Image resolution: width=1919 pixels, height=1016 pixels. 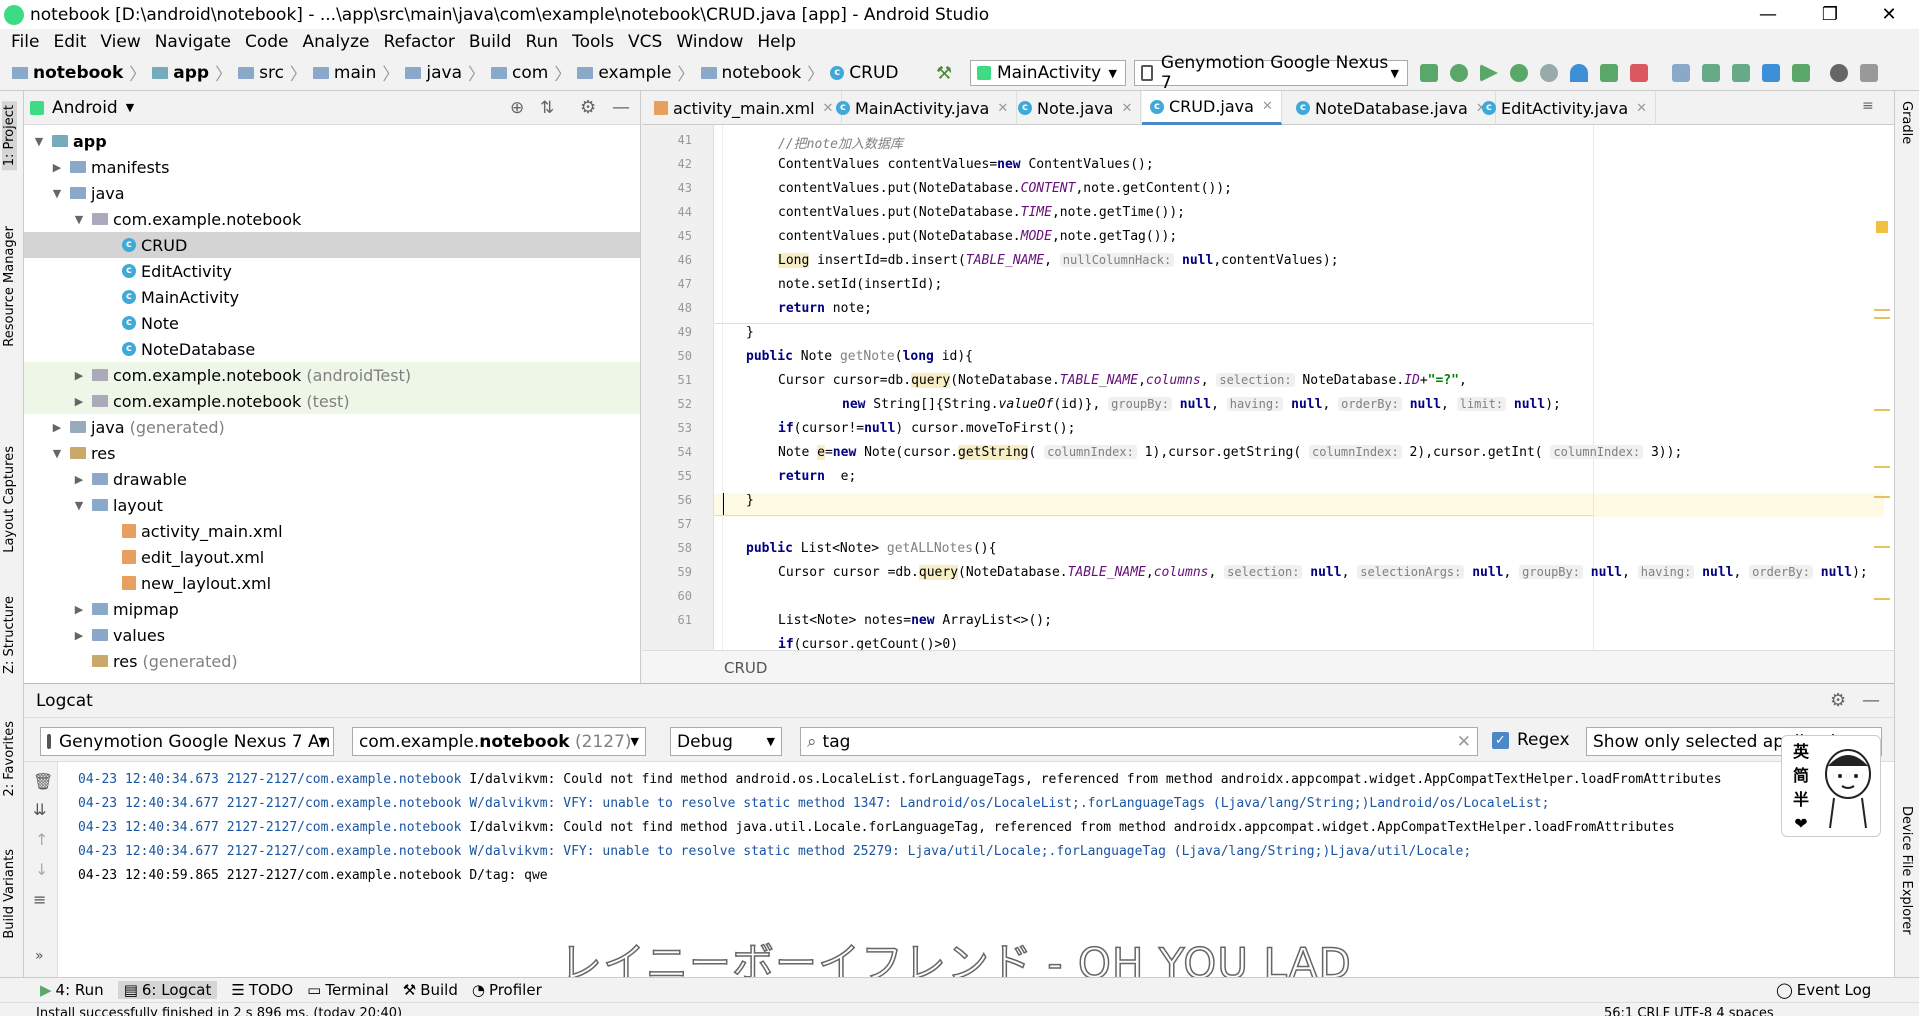 I want to click on attach-debugger-icon, so click(x=1549, y=73).